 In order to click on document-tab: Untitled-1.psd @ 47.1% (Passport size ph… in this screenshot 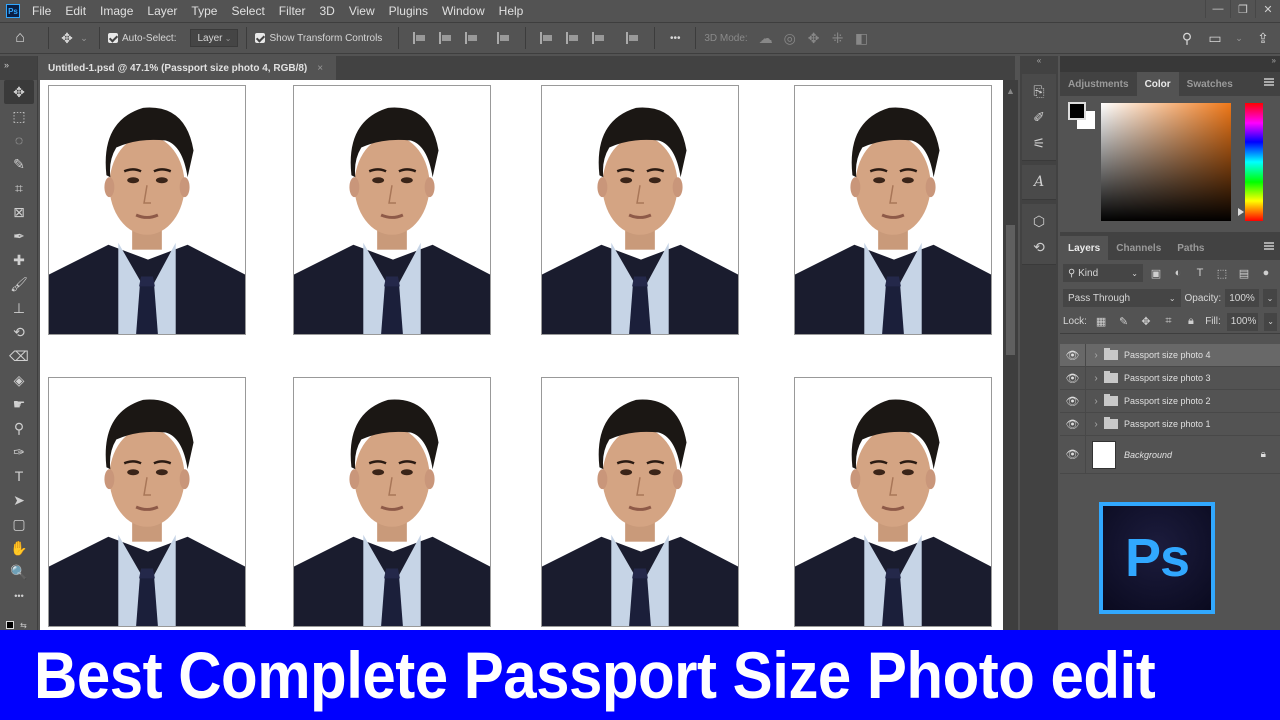, I will do `click(188, 68)`.